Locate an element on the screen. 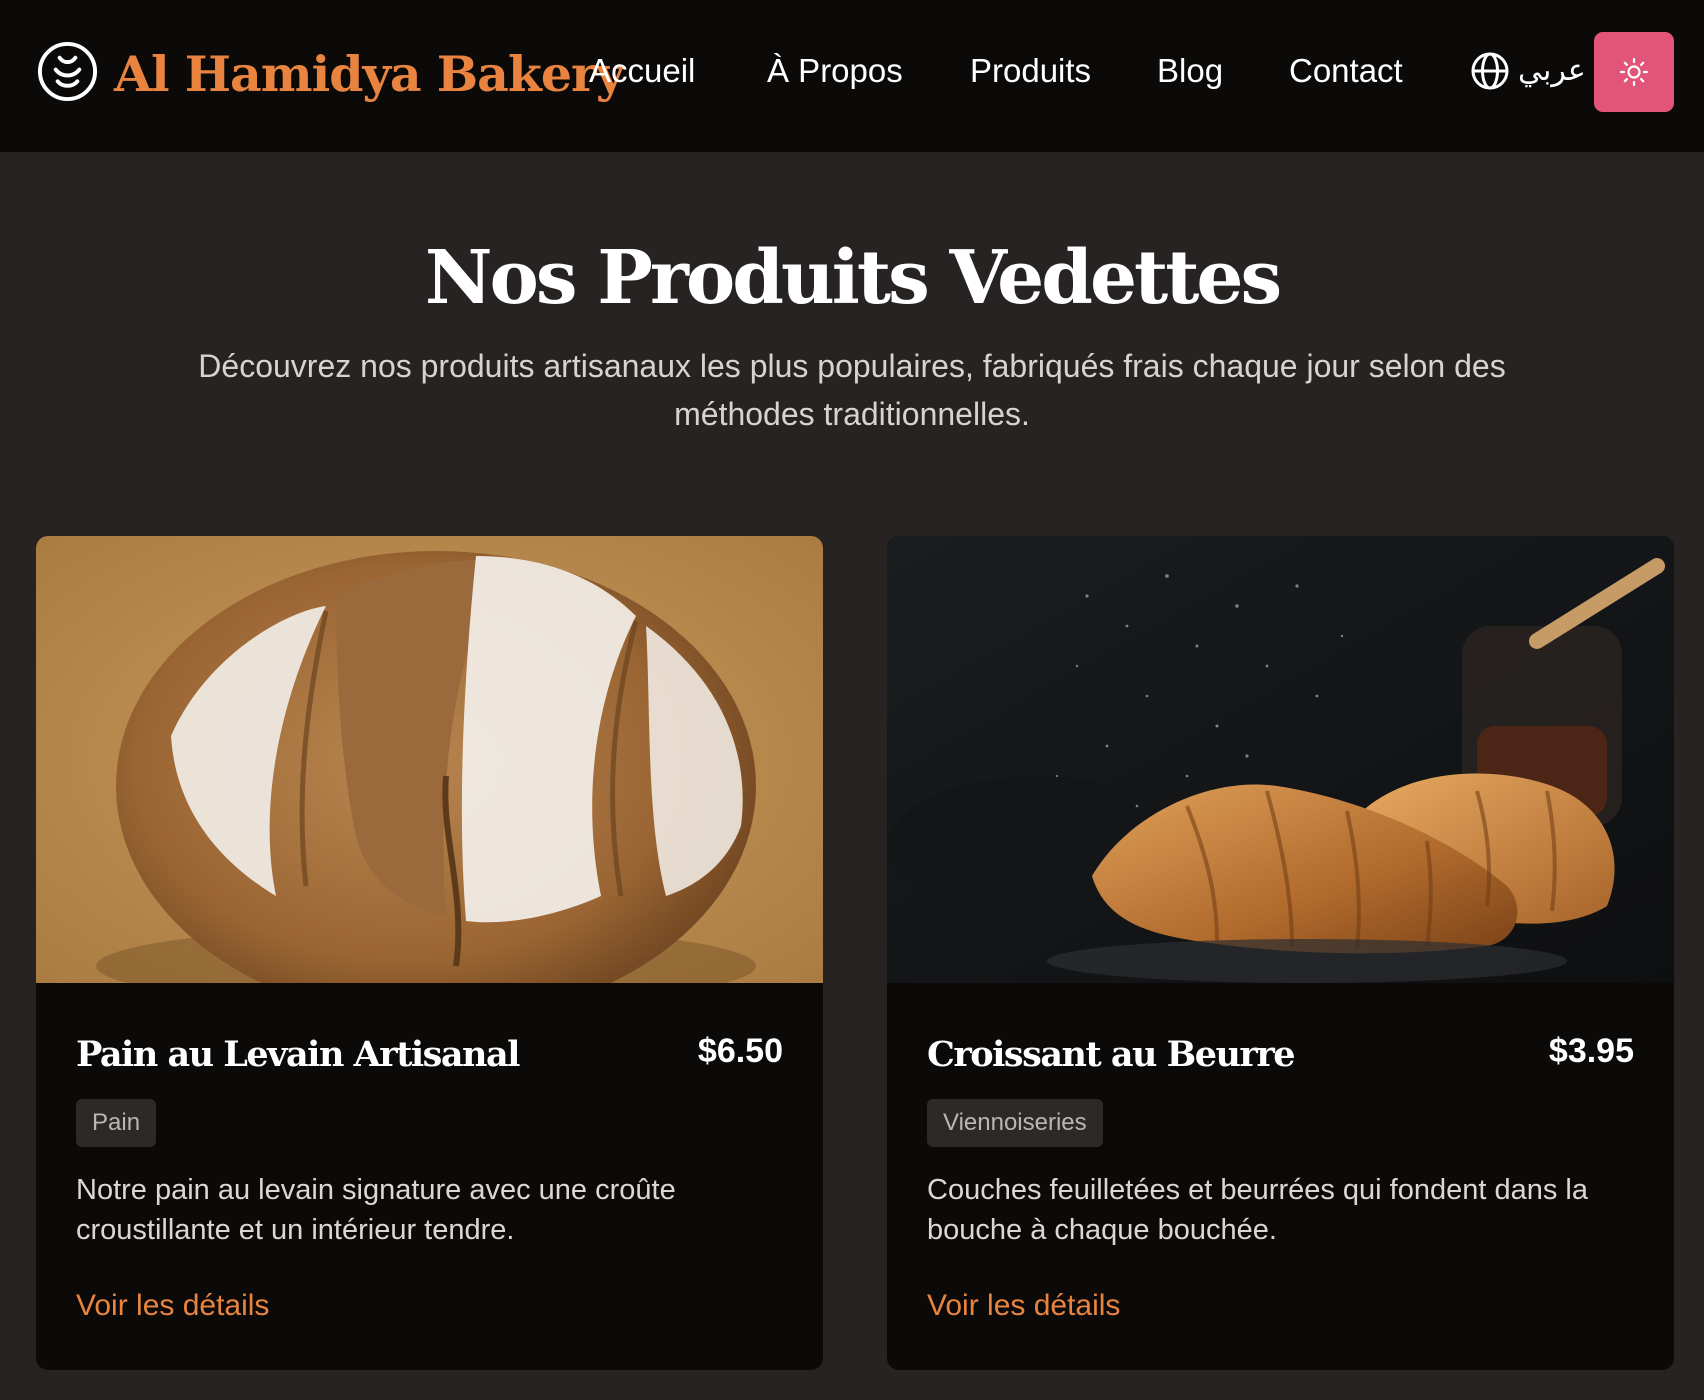 The width and height of the screenshot is (1704, 1400). nav-item-produits: Produits is located at coordinates (1063, 71).